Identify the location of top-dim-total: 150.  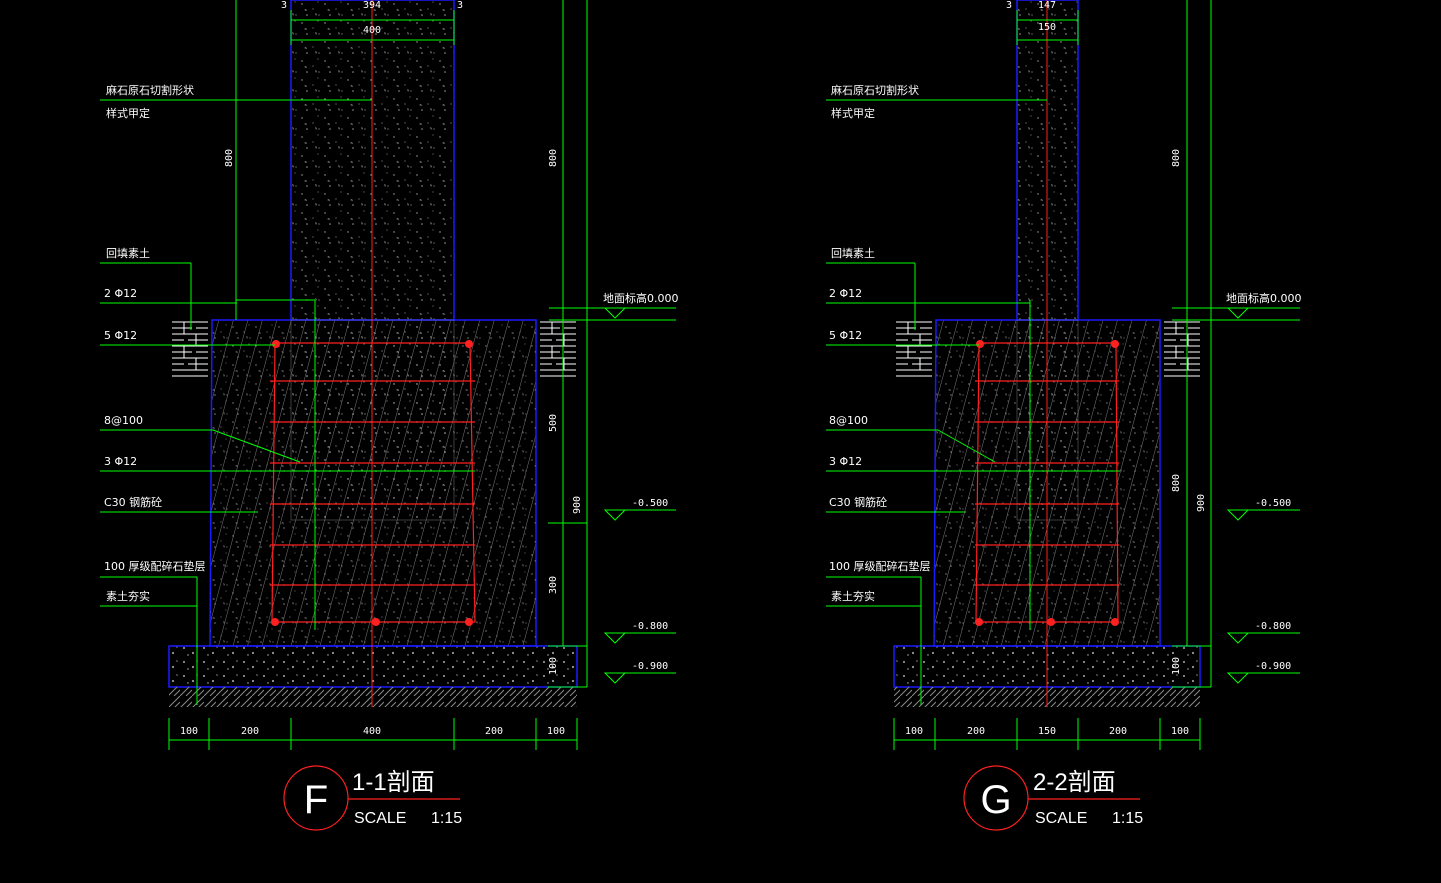
(1047, 27).